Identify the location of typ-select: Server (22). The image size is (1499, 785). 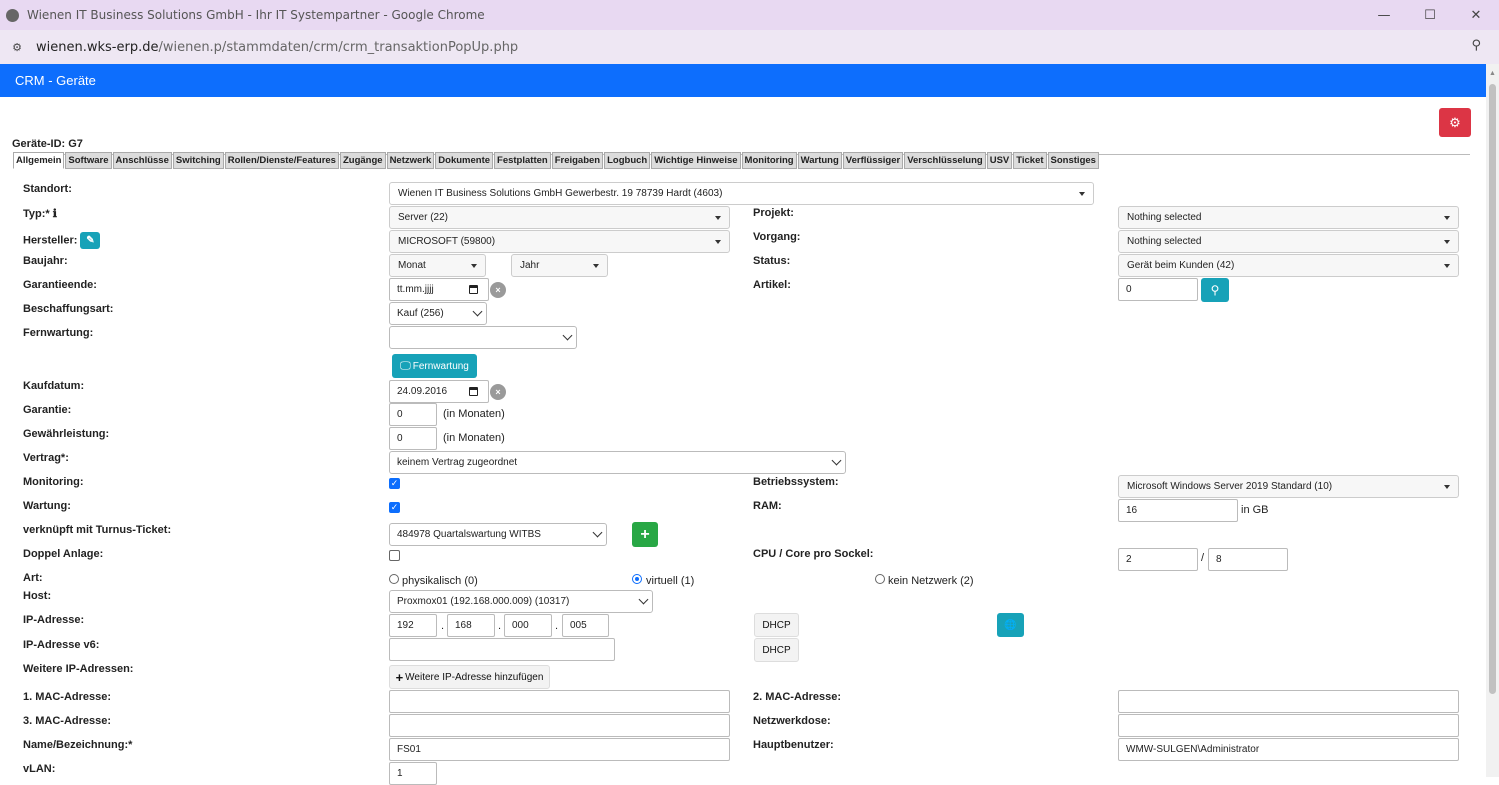
(559, 217).